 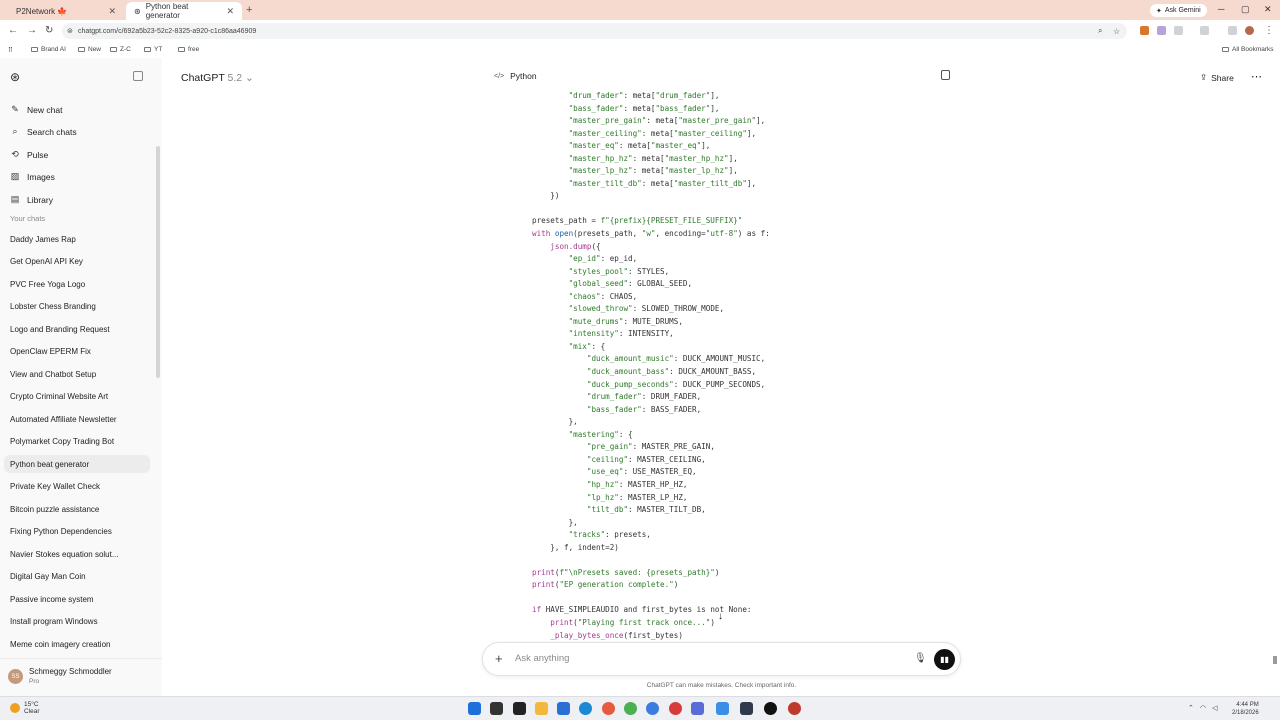 I want to click on start-icon, so click(x=474, y=708).